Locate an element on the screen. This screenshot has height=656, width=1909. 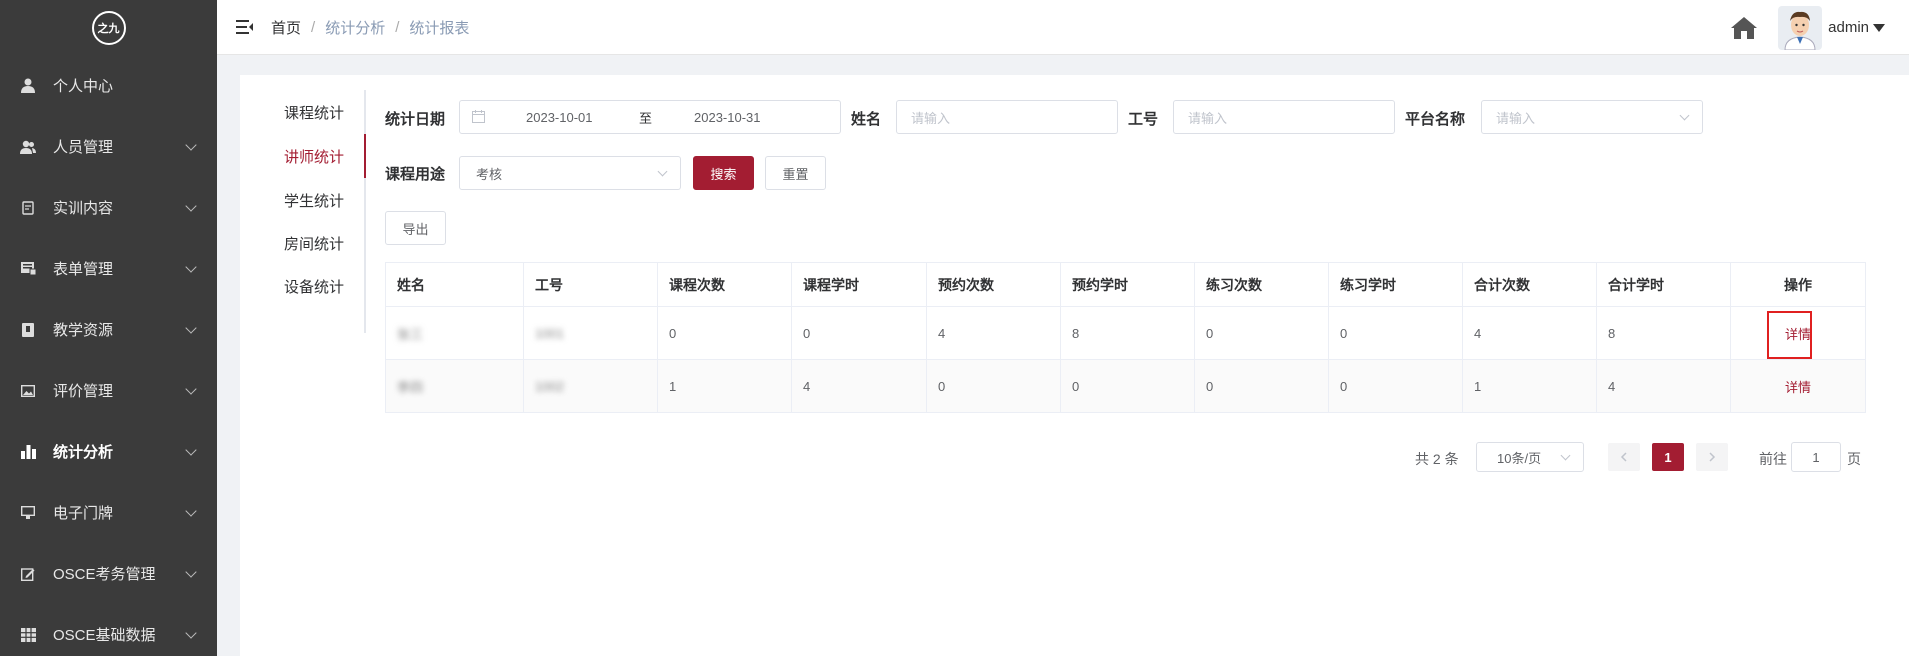
image-icon is located at coordinates (28, 391).